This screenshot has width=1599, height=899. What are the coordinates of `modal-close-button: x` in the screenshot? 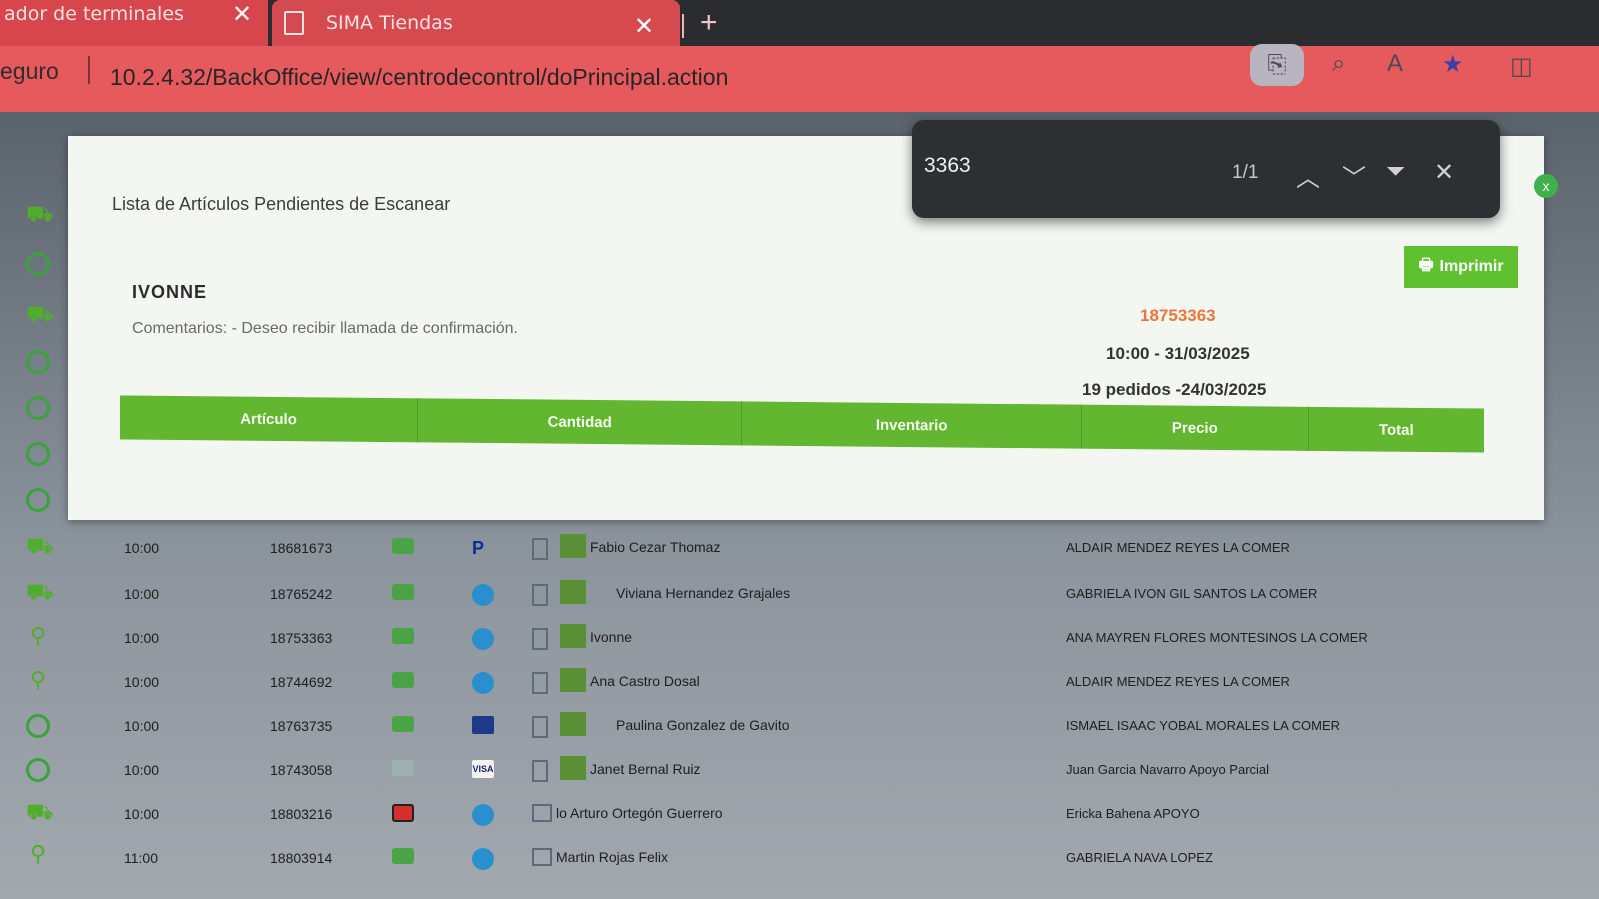 It's located at (1546, 186).